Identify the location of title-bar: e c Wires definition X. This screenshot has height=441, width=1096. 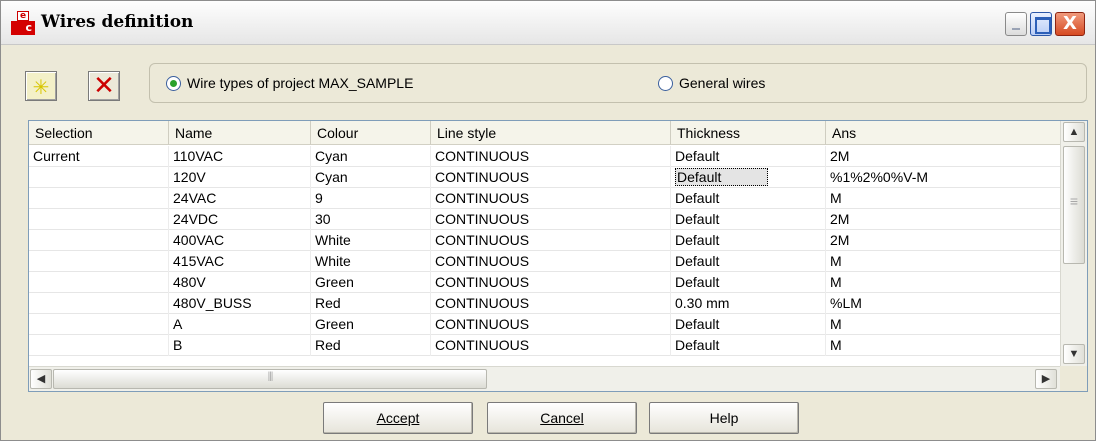
(548, 23).